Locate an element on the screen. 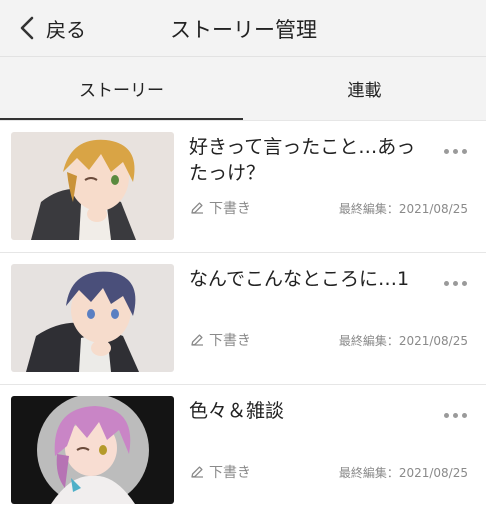  anime-boy-navy-thumbnail is located at coordinates (92, 318).